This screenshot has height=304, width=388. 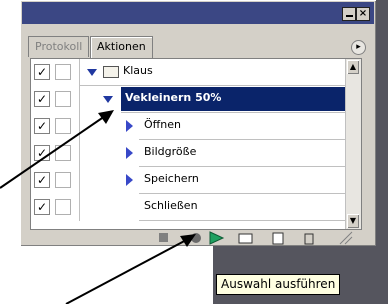 What do you see at coordinates (59, 46) in the screenshot?
I see `tab-protokoll: Protokoll` at bounding box center [59, 46].